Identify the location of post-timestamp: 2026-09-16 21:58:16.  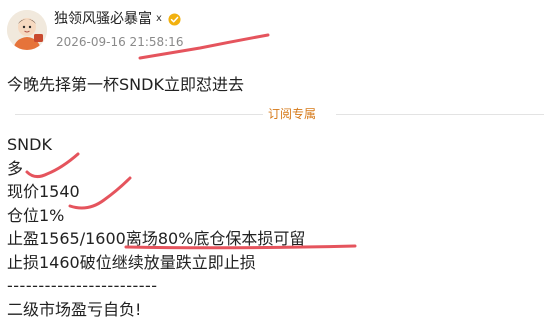
(120, 42).